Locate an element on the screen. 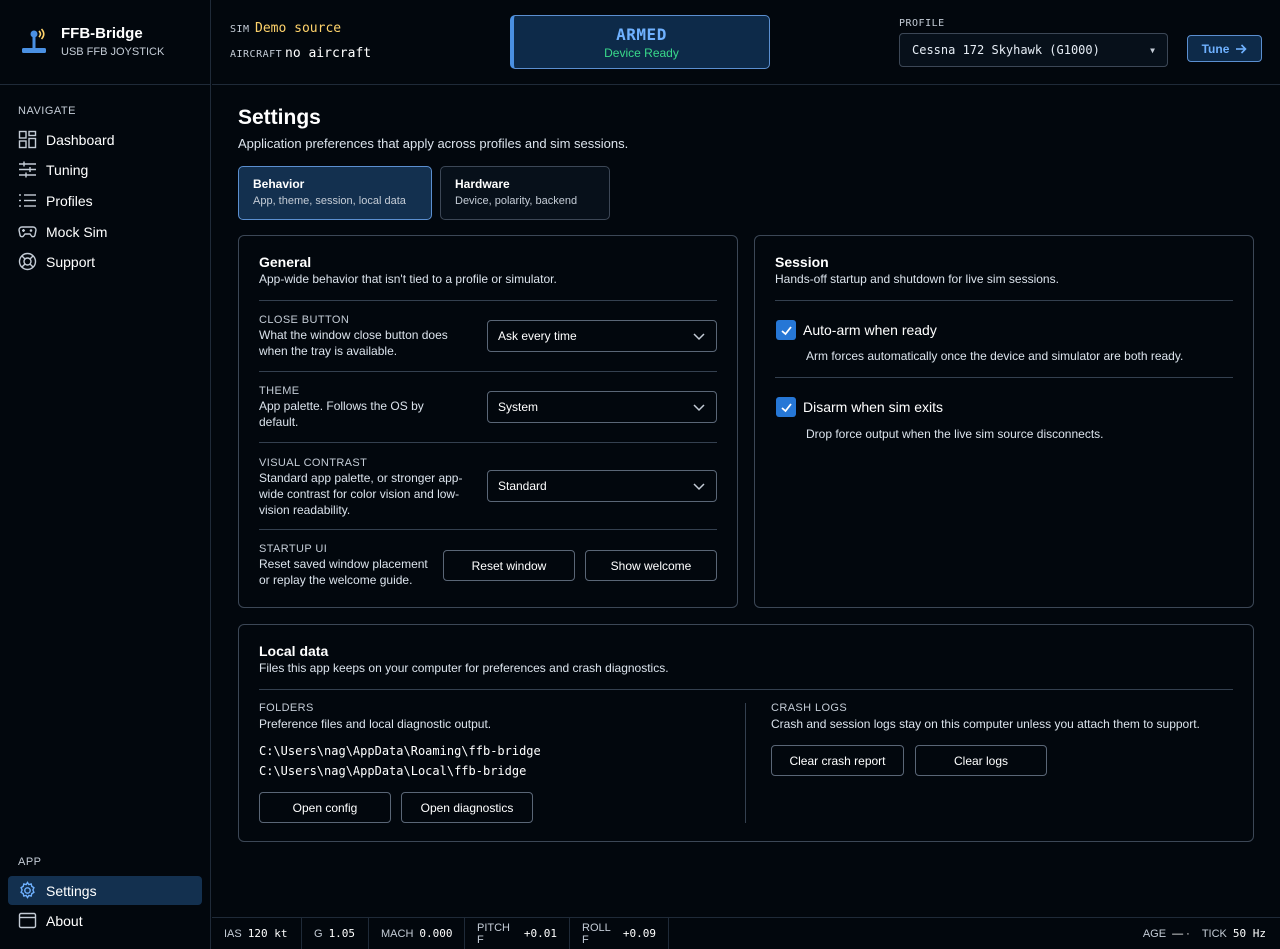 The image size is (1280, 949). crash-logs-key: CRASH LOGS is located at coordinates (809, 708).